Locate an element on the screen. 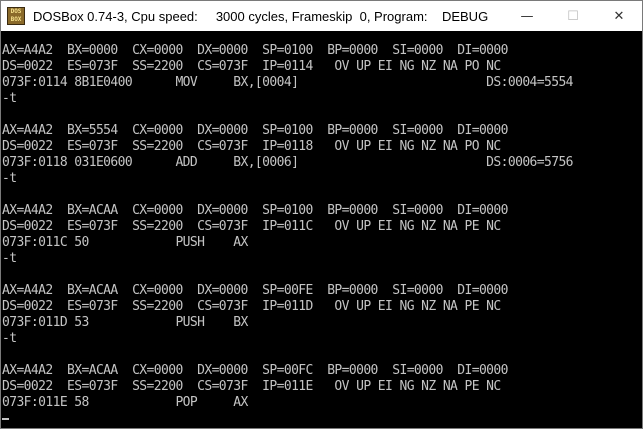 The height and width of the screenshot is (429, 643). window-controls: — ☐ ✕ is located at coordinates (573, 16).